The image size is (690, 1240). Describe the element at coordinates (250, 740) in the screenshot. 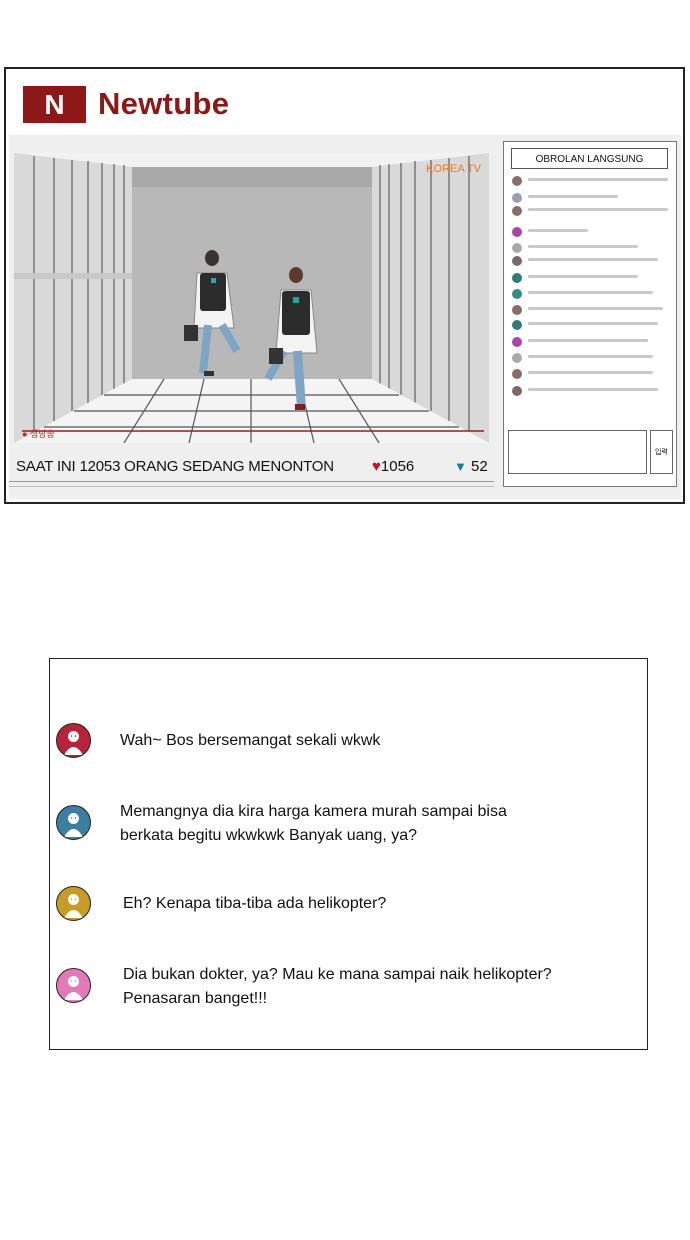

I see `comment-text: Wah~ Bos bersemangat sekali wkwk` at that location.